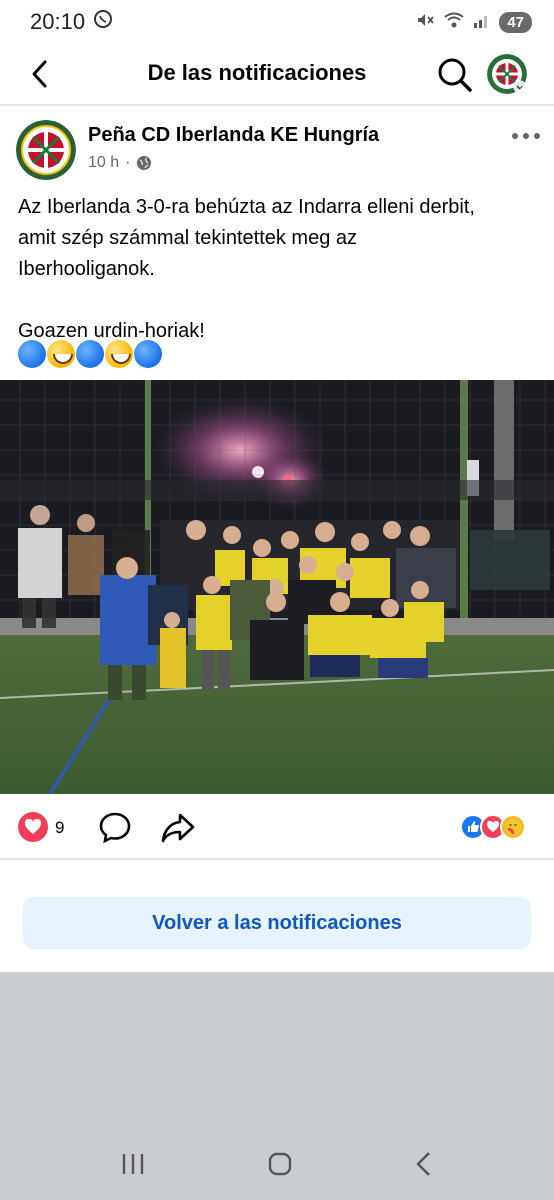 The height and width of the screenshot is (1200, 554). Describe the element at coordinates (103, 22) in the screenshot. I see `whatsapp-icon` at that location.